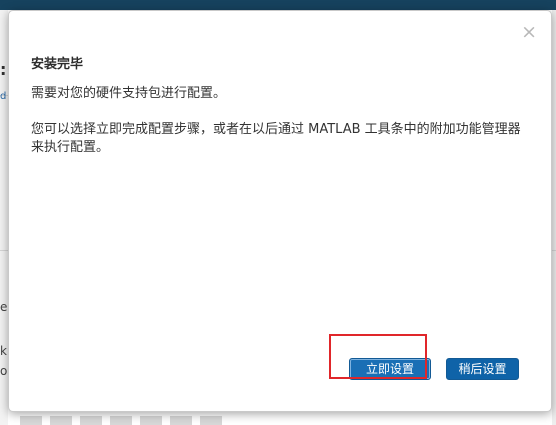 This screenshot has width=556, height=425. What do you see at coordinates (125, 420) in the screenshot?
I see `background-text-line` at bounding box center [125, 420].